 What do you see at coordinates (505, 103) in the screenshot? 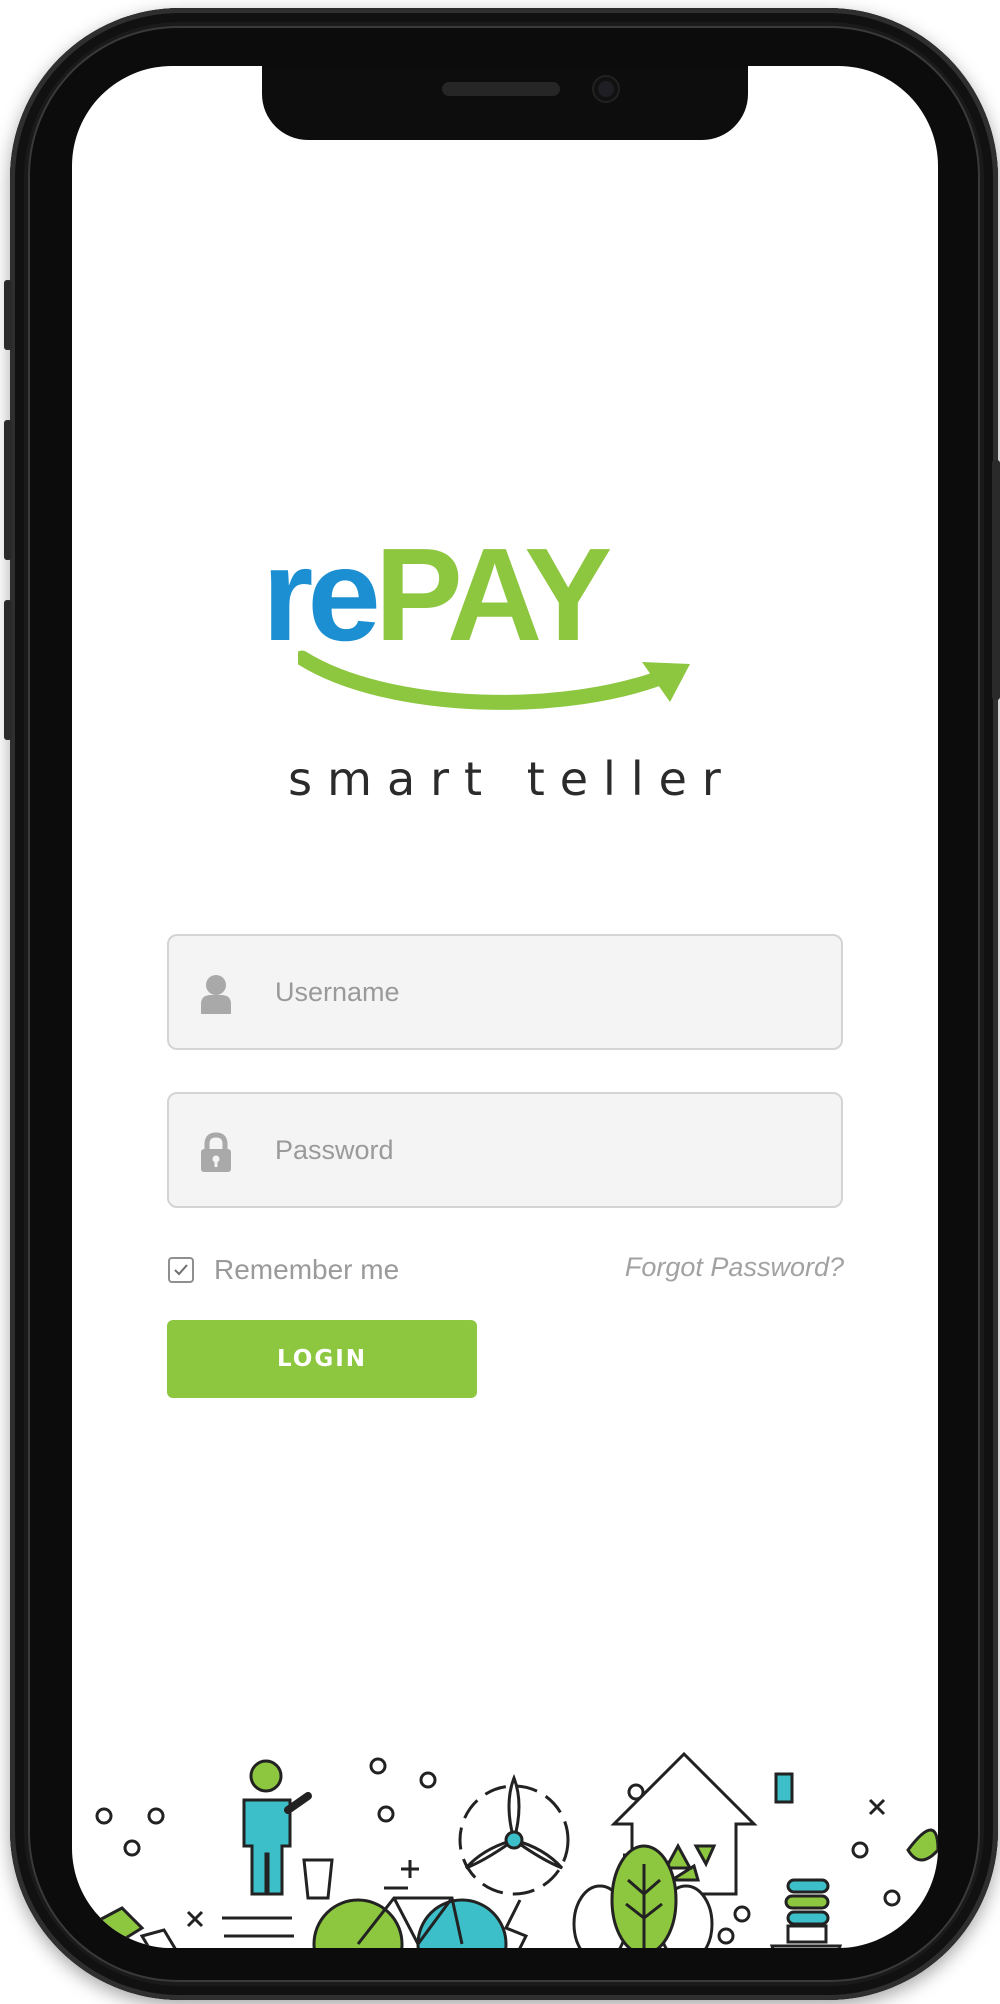
I see `notch` at bounding box center [505, 103].